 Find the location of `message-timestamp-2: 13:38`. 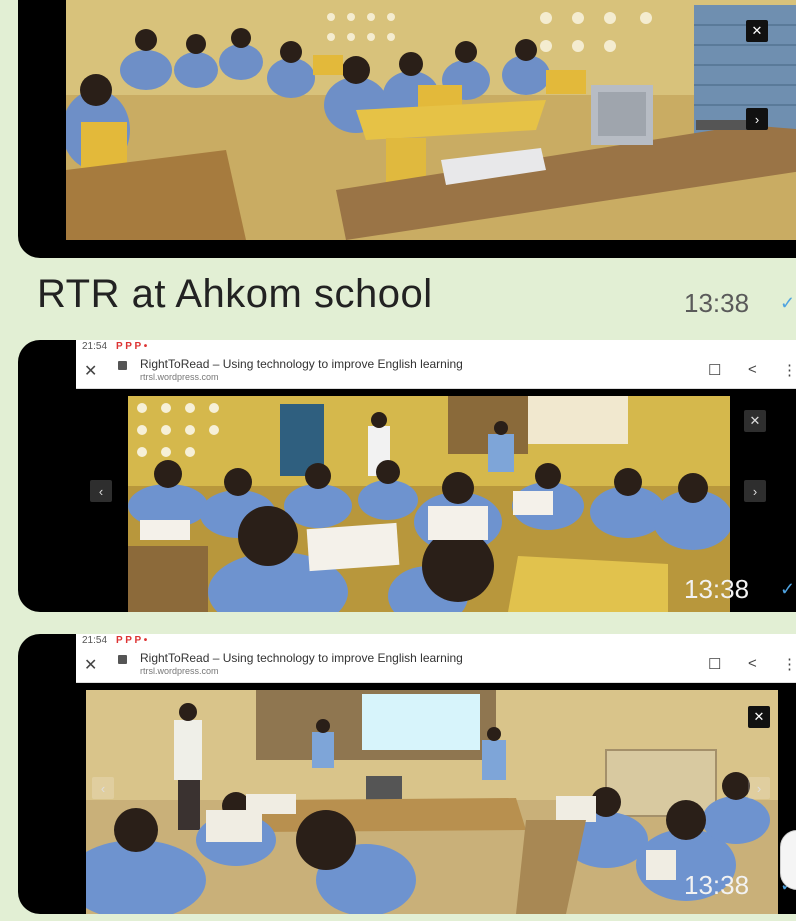

message-timestamp-2: 13:38 is located at coordinates (717, 589).